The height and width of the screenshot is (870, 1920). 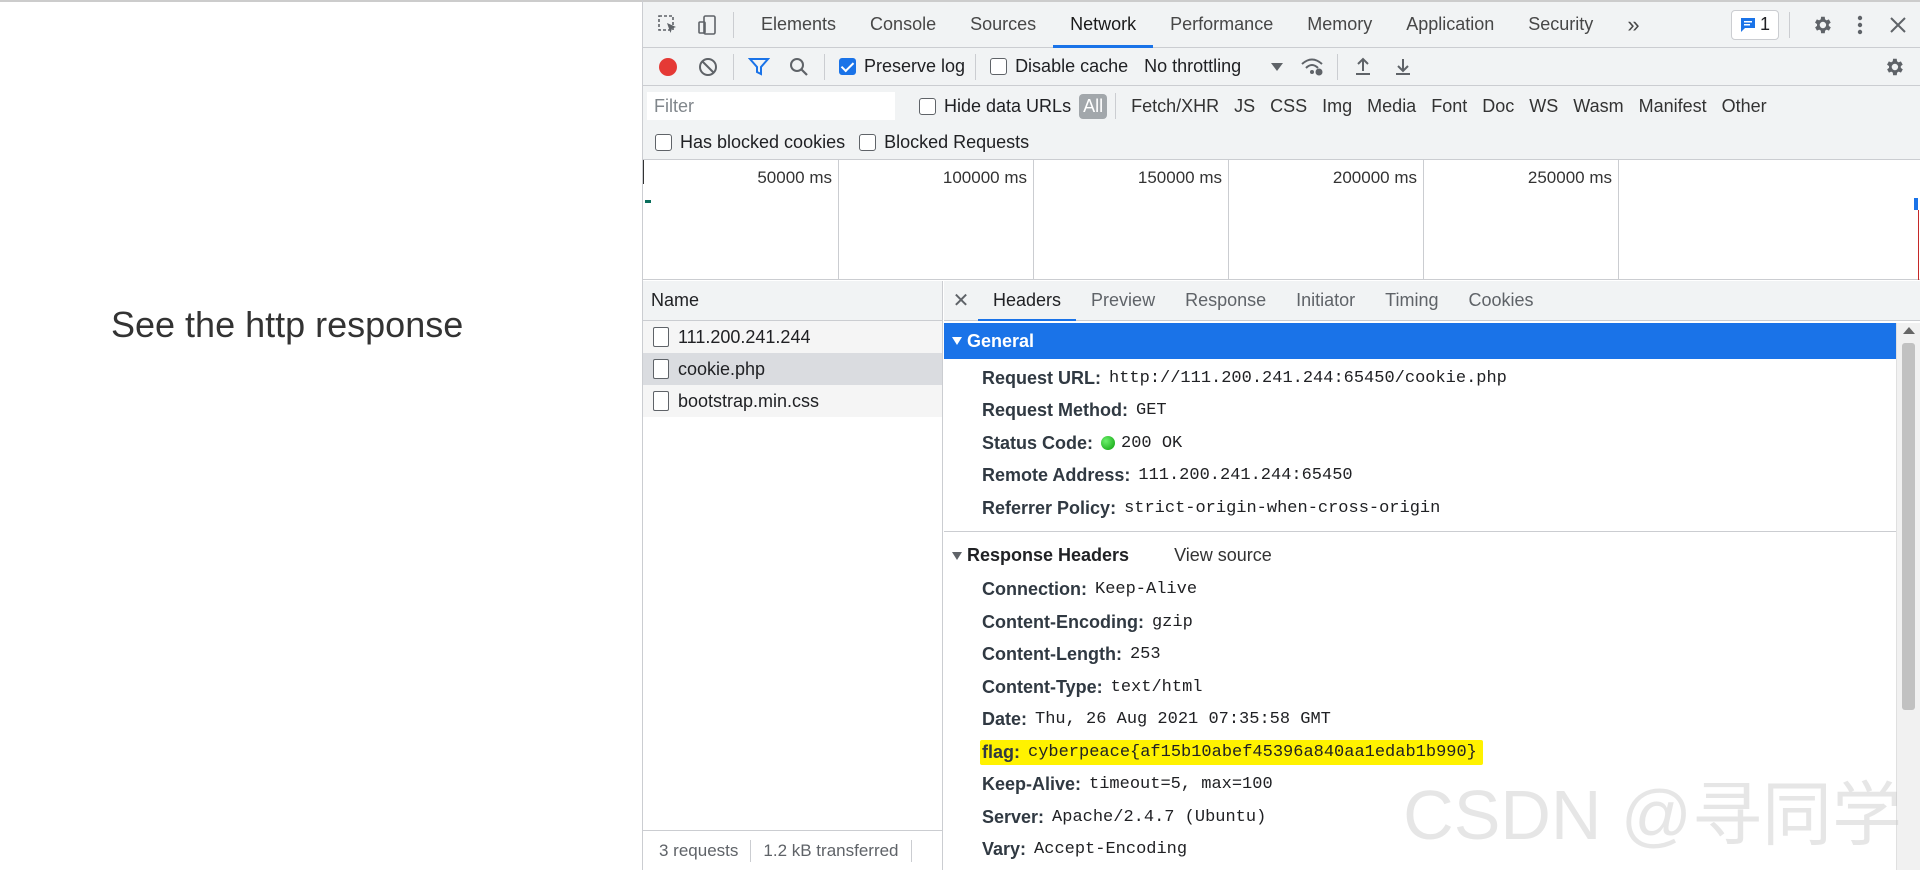 What do you see at coordinates (661, 337) in the screenshot?
I see `document-icon` at bounding box center [661, 337].